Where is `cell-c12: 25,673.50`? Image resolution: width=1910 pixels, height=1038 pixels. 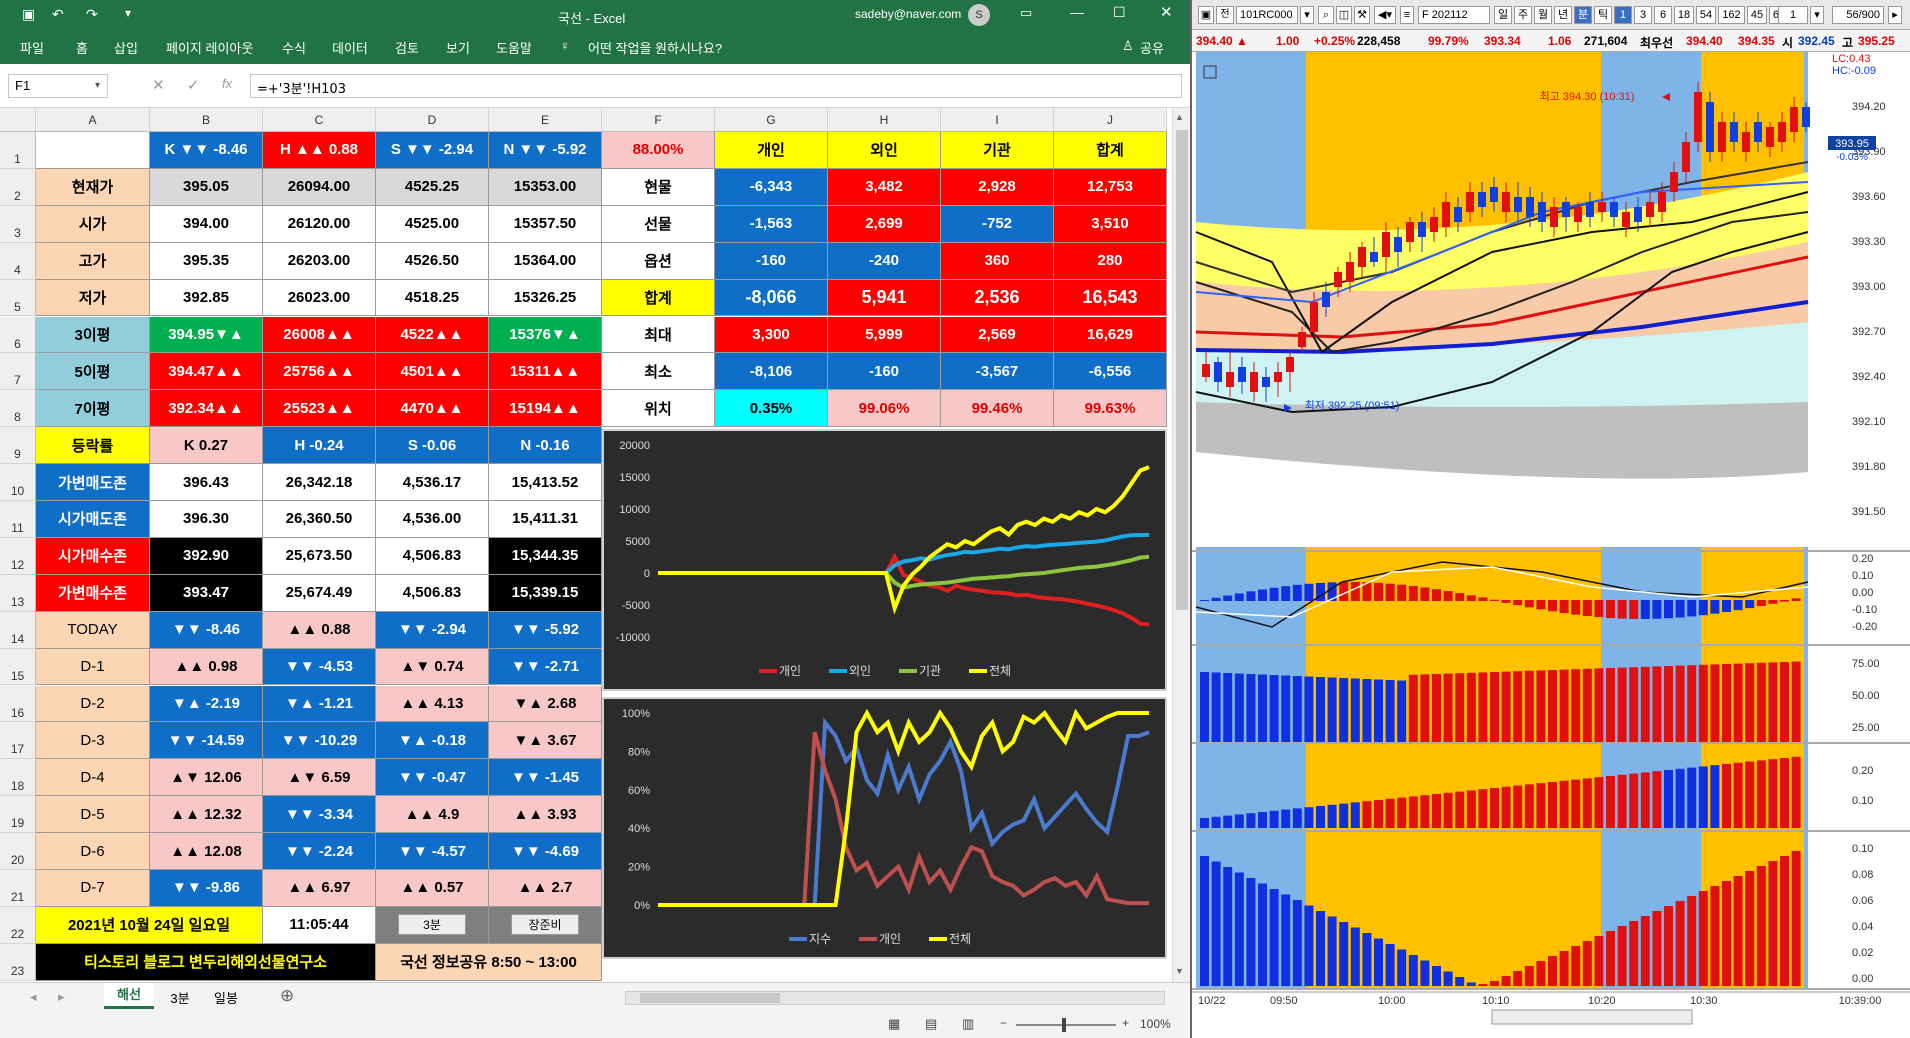 cell-c12: 25,673.50 is located at coordinates (319, 556).